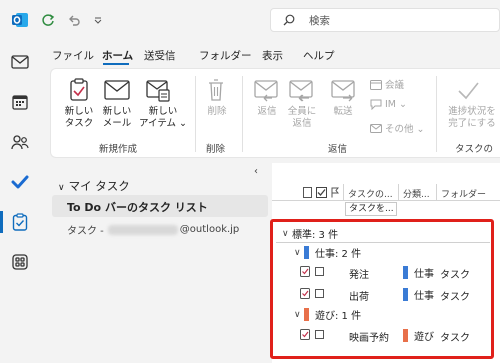  What do you see at coordinates (225, 55) in the screenshot?
I see `tab-folder: フォルダー` at bounding box center [225, 55].